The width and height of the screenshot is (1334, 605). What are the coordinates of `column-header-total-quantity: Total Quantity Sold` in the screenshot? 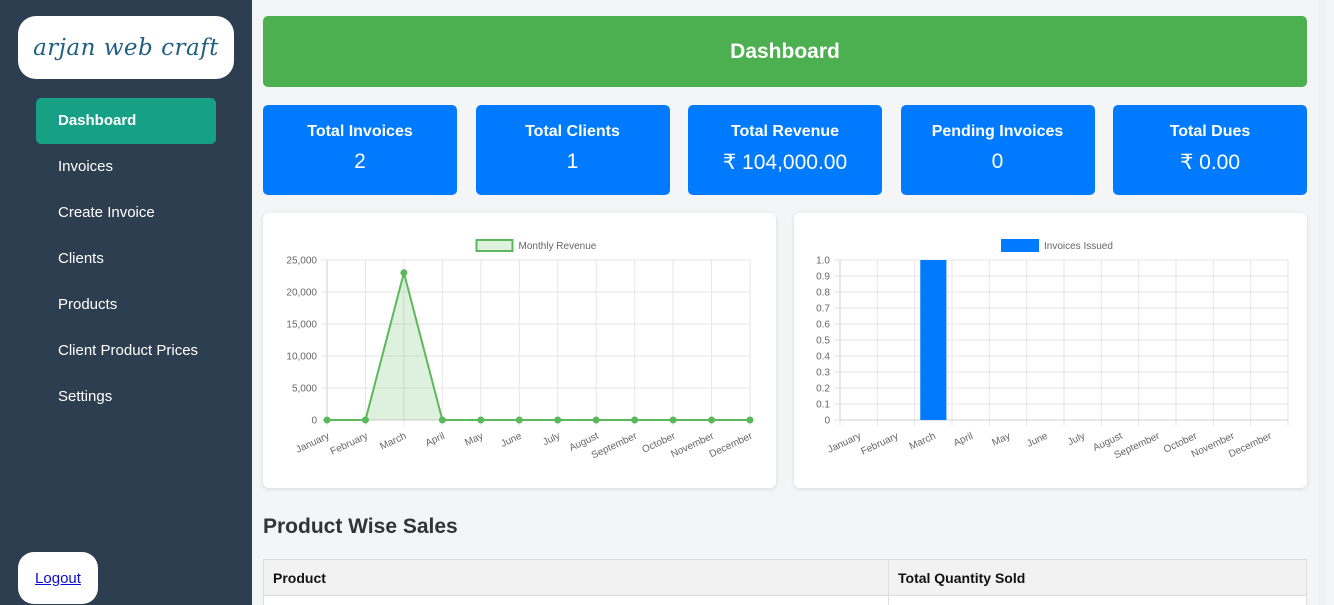 It's located at (1097, 577).